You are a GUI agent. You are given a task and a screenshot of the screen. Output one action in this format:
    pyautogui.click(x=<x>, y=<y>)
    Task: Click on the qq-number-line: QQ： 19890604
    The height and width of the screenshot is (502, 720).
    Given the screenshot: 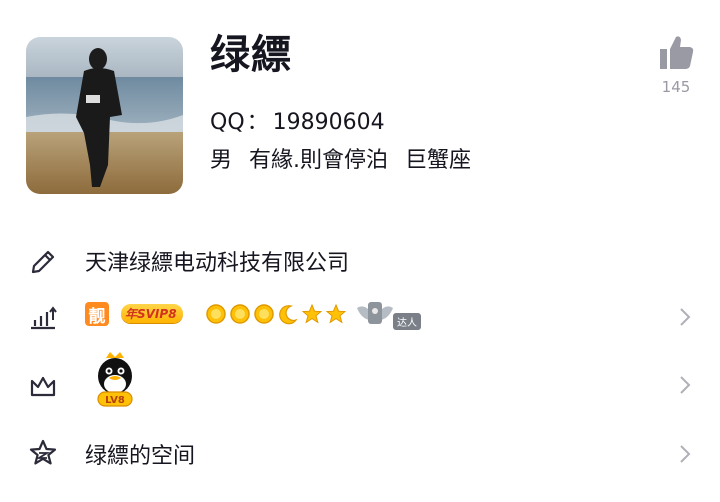 What is the action you would take?
    pyautogui.click(x=297, y=120)
    